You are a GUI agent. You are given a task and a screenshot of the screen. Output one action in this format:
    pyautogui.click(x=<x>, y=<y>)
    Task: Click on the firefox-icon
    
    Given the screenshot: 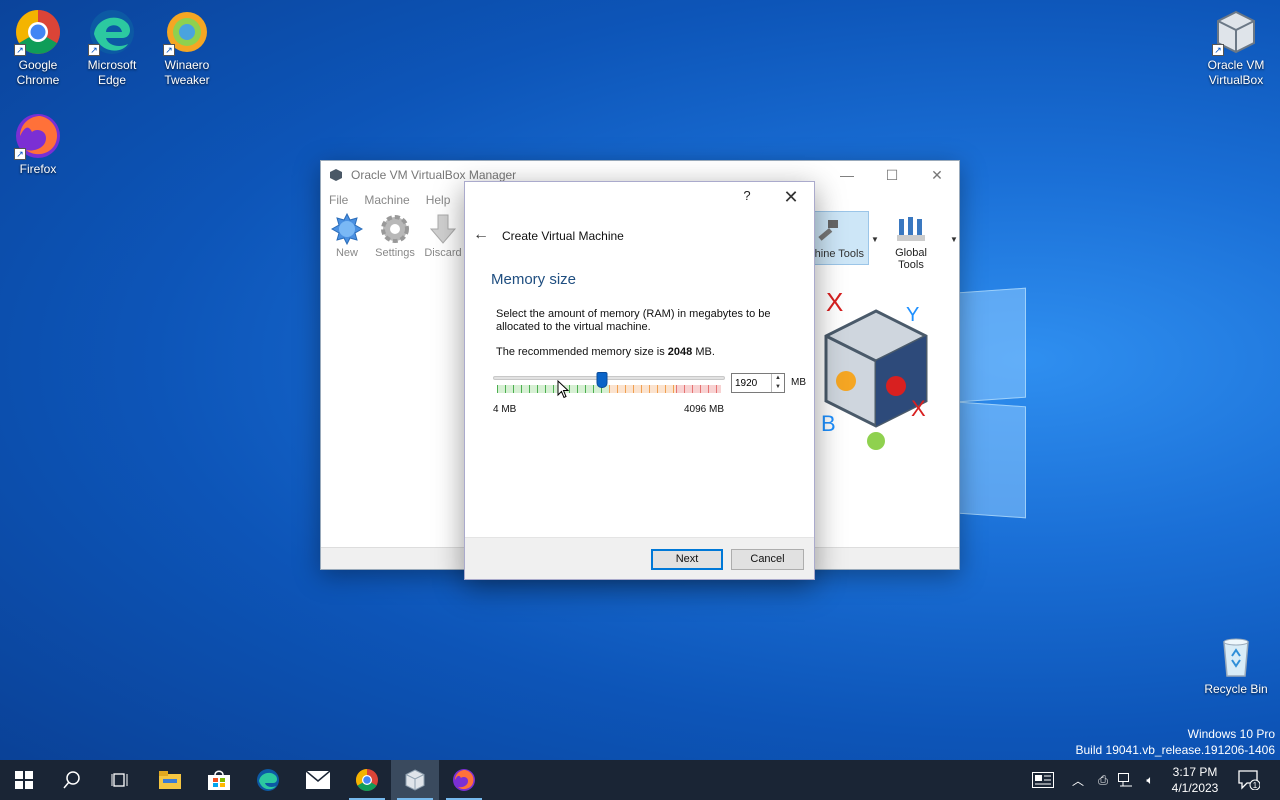 What is the action you would take?
    pyautogui.click(x=464, y=780)
    